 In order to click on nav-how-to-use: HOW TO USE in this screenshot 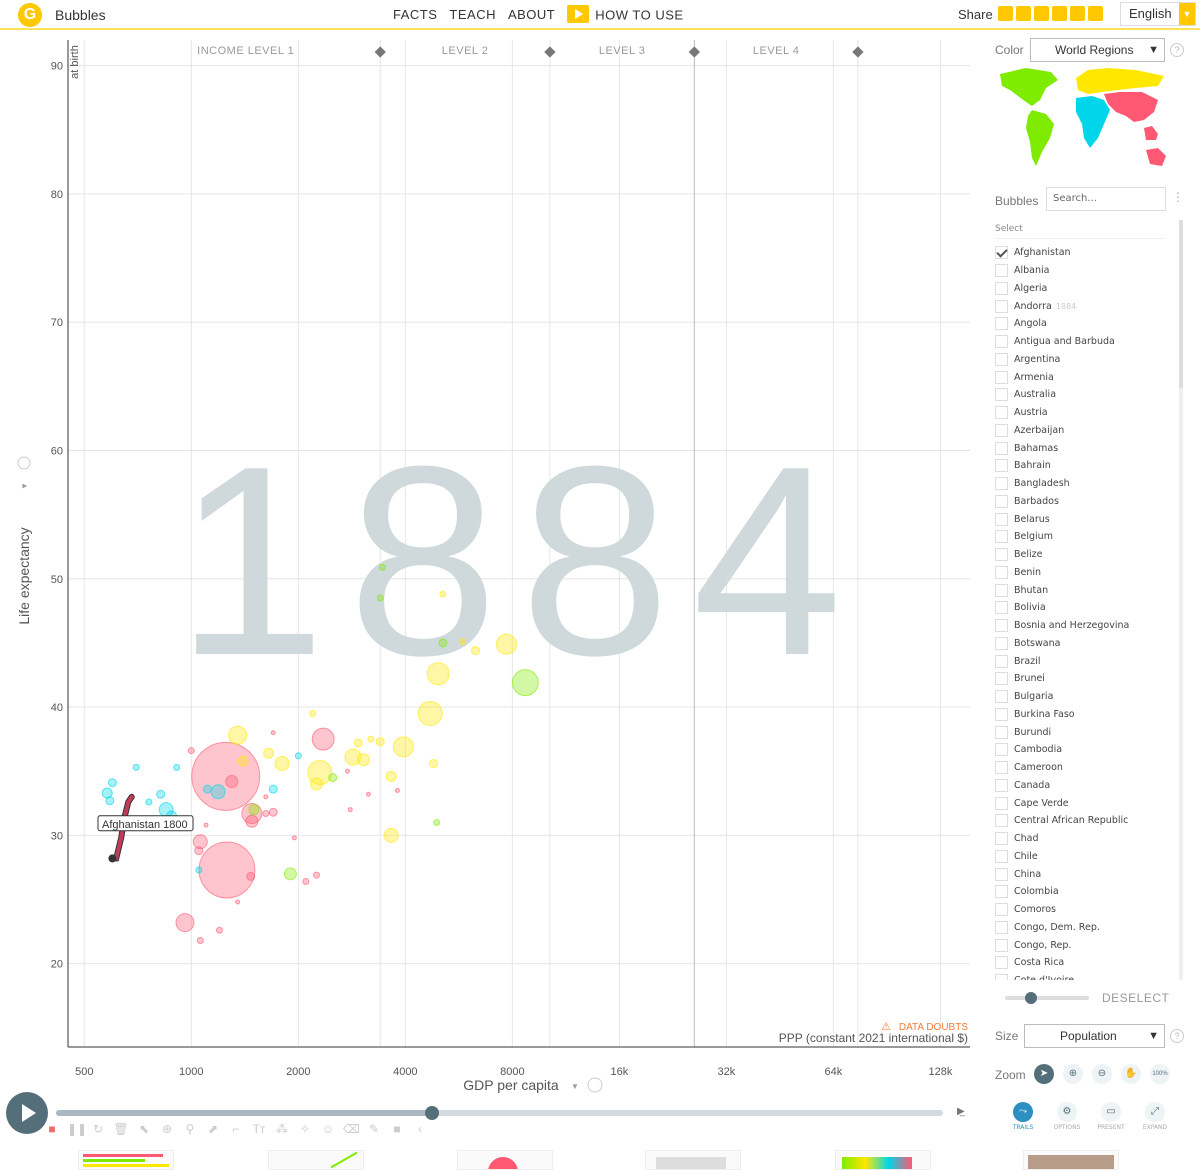, I will do `click(625, 15)`.